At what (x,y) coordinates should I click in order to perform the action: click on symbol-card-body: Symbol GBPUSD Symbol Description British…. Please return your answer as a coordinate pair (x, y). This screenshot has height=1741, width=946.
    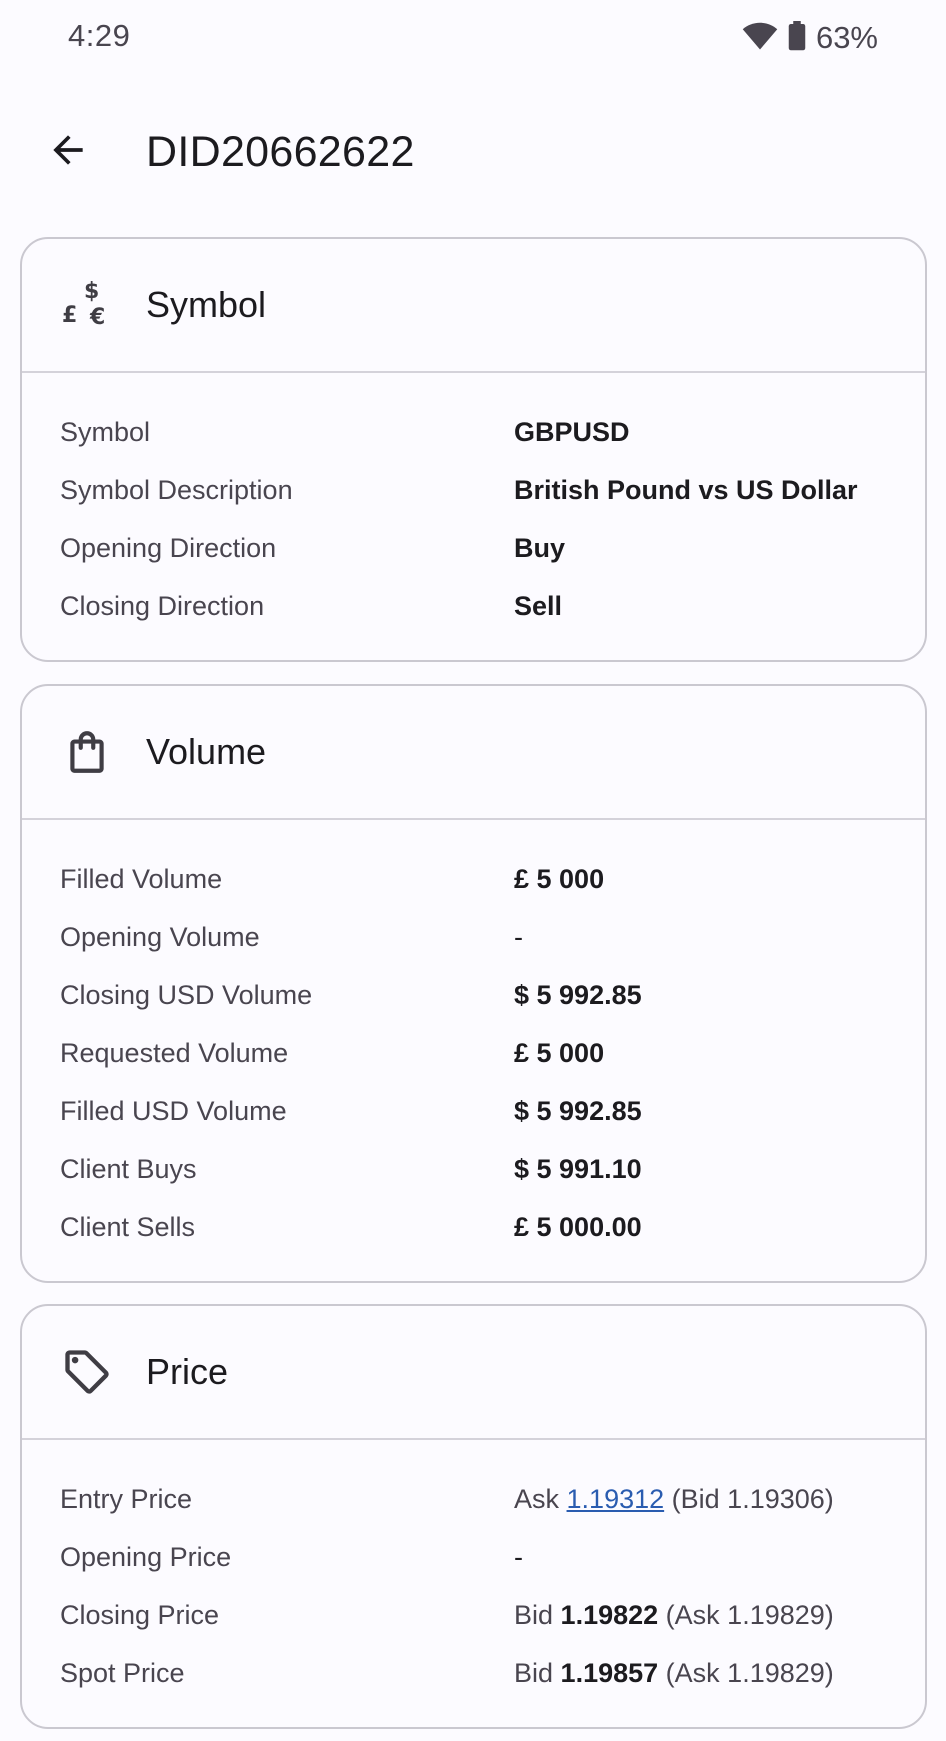
    Looking at the image, I should click on (473, 507).